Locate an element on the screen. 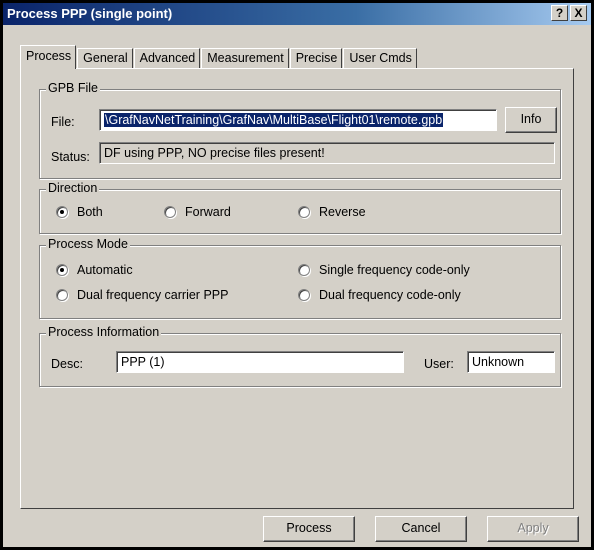  mode-dual-code-radio: Dual frequency code-only is located at coordinates (379, 295).